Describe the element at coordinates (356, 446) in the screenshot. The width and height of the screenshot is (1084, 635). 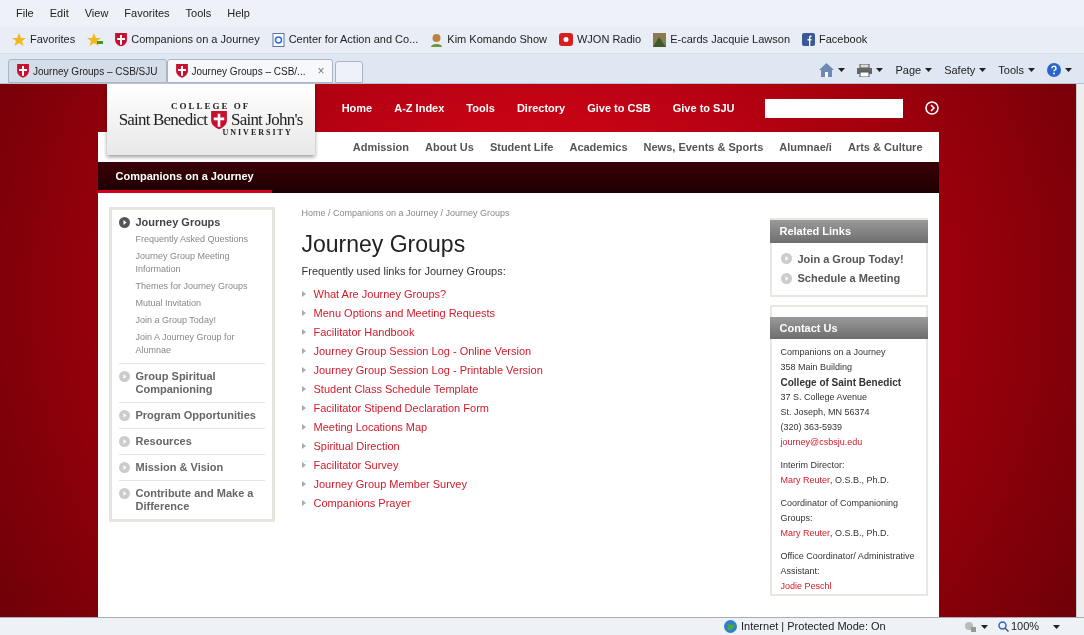
I see `content-link: Spiritual Direction` at that location.